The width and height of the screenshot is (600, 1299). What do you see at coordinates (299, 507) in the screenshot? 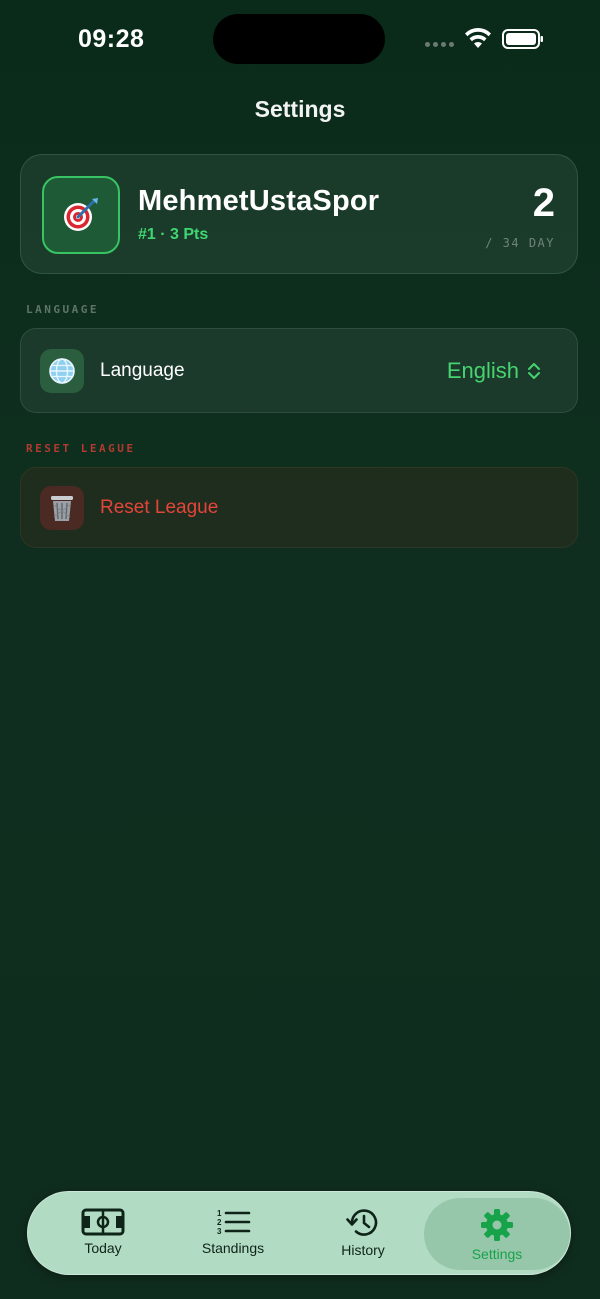
I see `reset-league-button: Reset League` at bounding box center [299, 507].